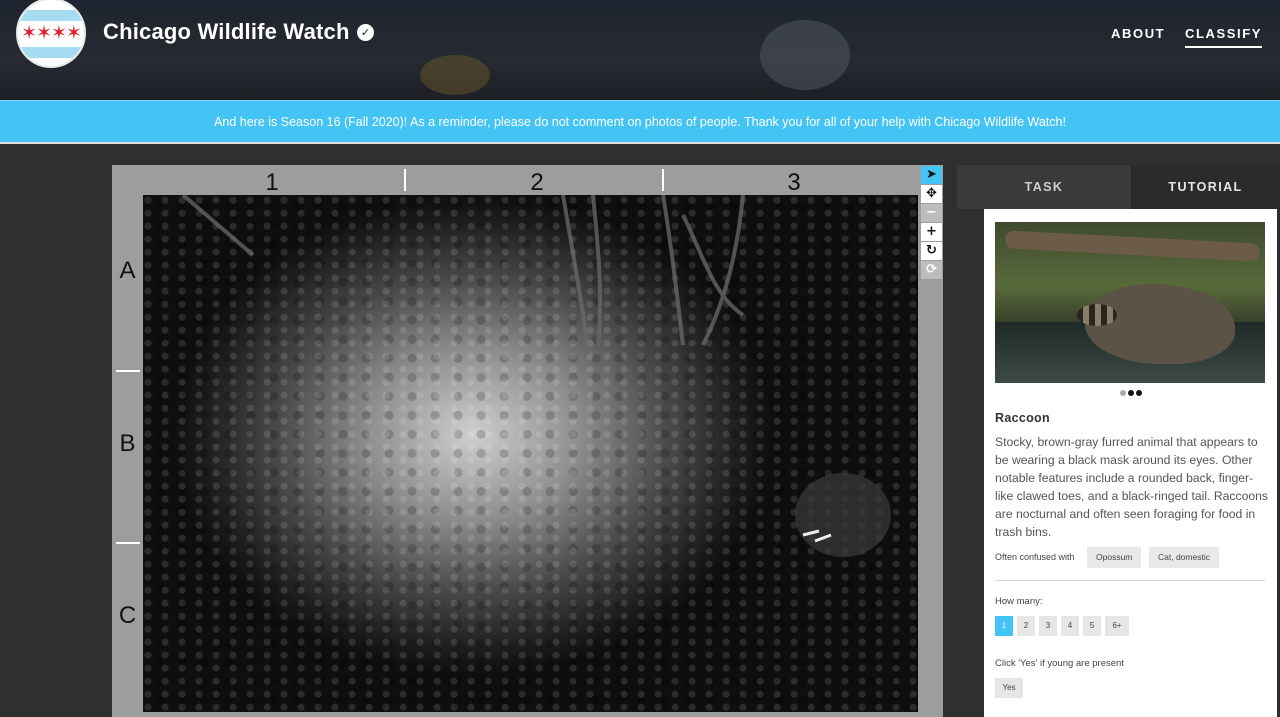 Image resolution: width=1280 pixels, height=717 pixels. Describe the element at coordinates (931, 270) in the screenshot. I see `reset-icon: ⟳` at that location.